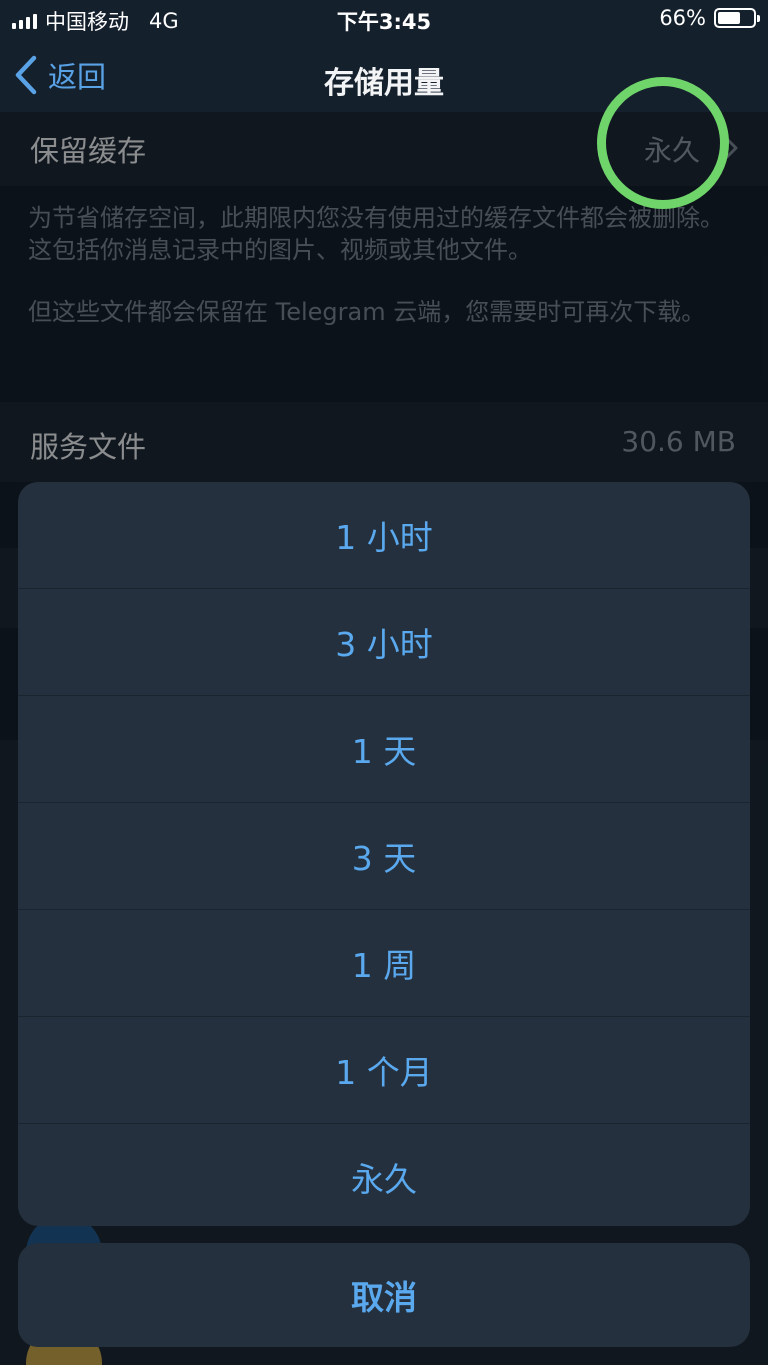 This screenshot has height=1365, width=768. Describe the element at coordinates (709, 18) in the screenshot. I see `status-right: 66%` at that location.